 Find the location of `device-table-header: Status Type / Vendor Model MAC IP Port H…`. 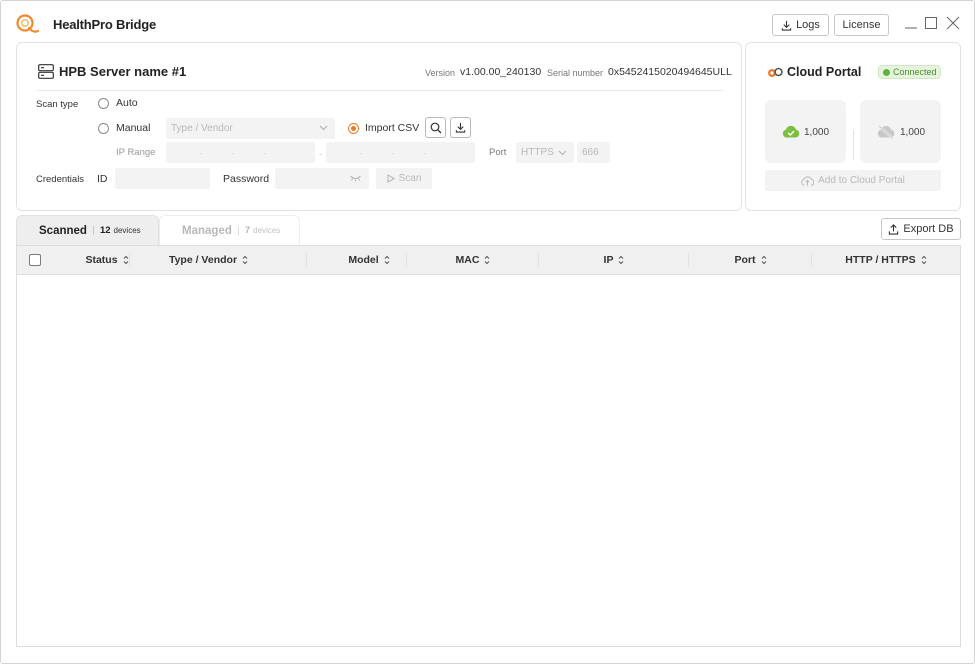

device-table-header: Status Type / Vendor Model MAC IP Port H… is located at coordinates (488, 260).